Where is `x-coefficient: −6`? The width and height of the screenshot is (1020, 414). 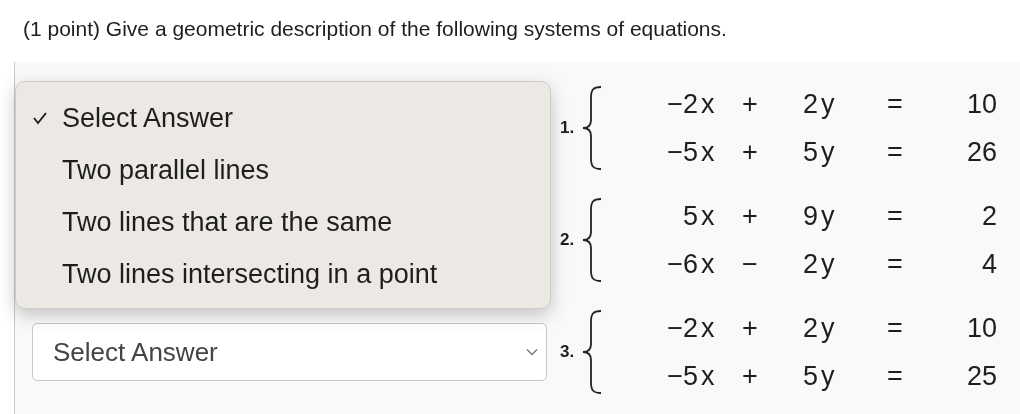
x-coefficient: −6 is located at coordinates (682, 264).